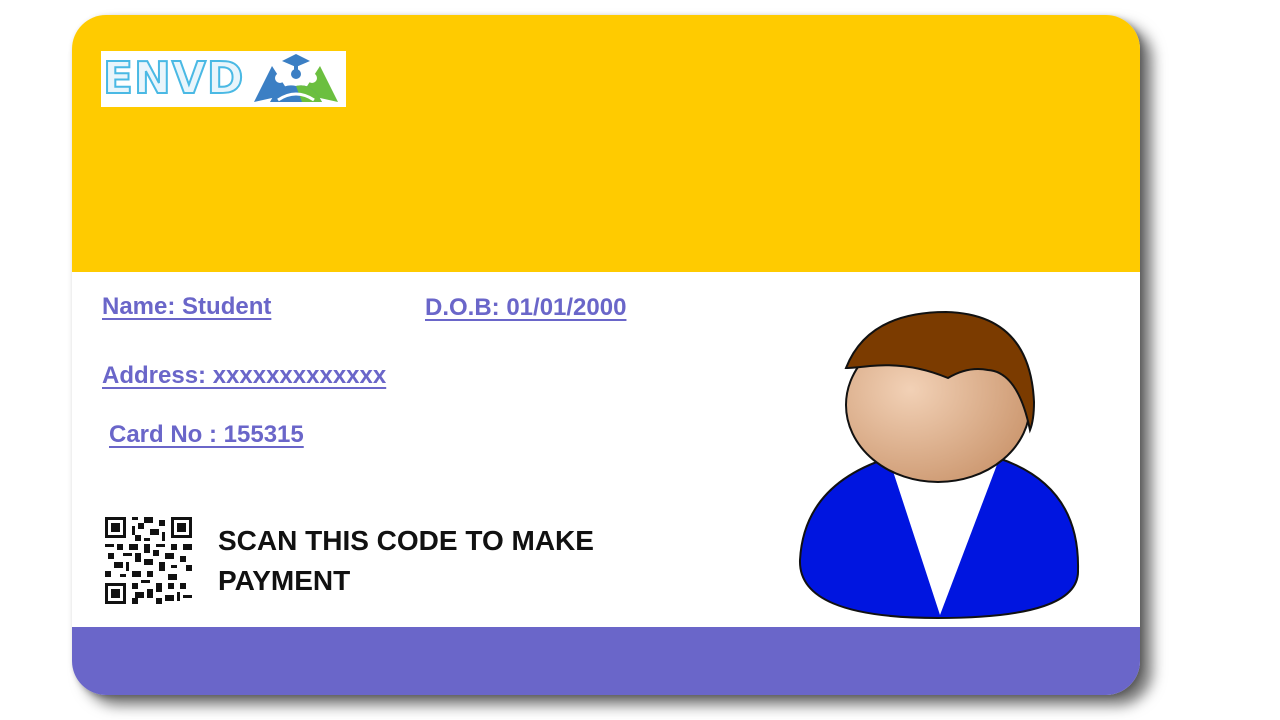 The image size is (1280, 720). I want to click on name-field: Name: Student, so click(186, 307).